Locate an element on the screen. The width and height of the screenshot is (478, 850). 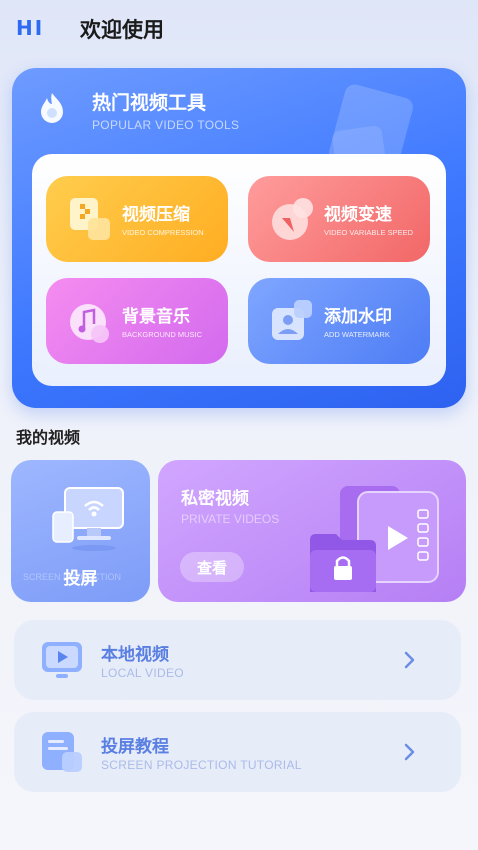
private-videos-subtitle: PRIVATE VIDEOS is located at coordinates (230, 519).